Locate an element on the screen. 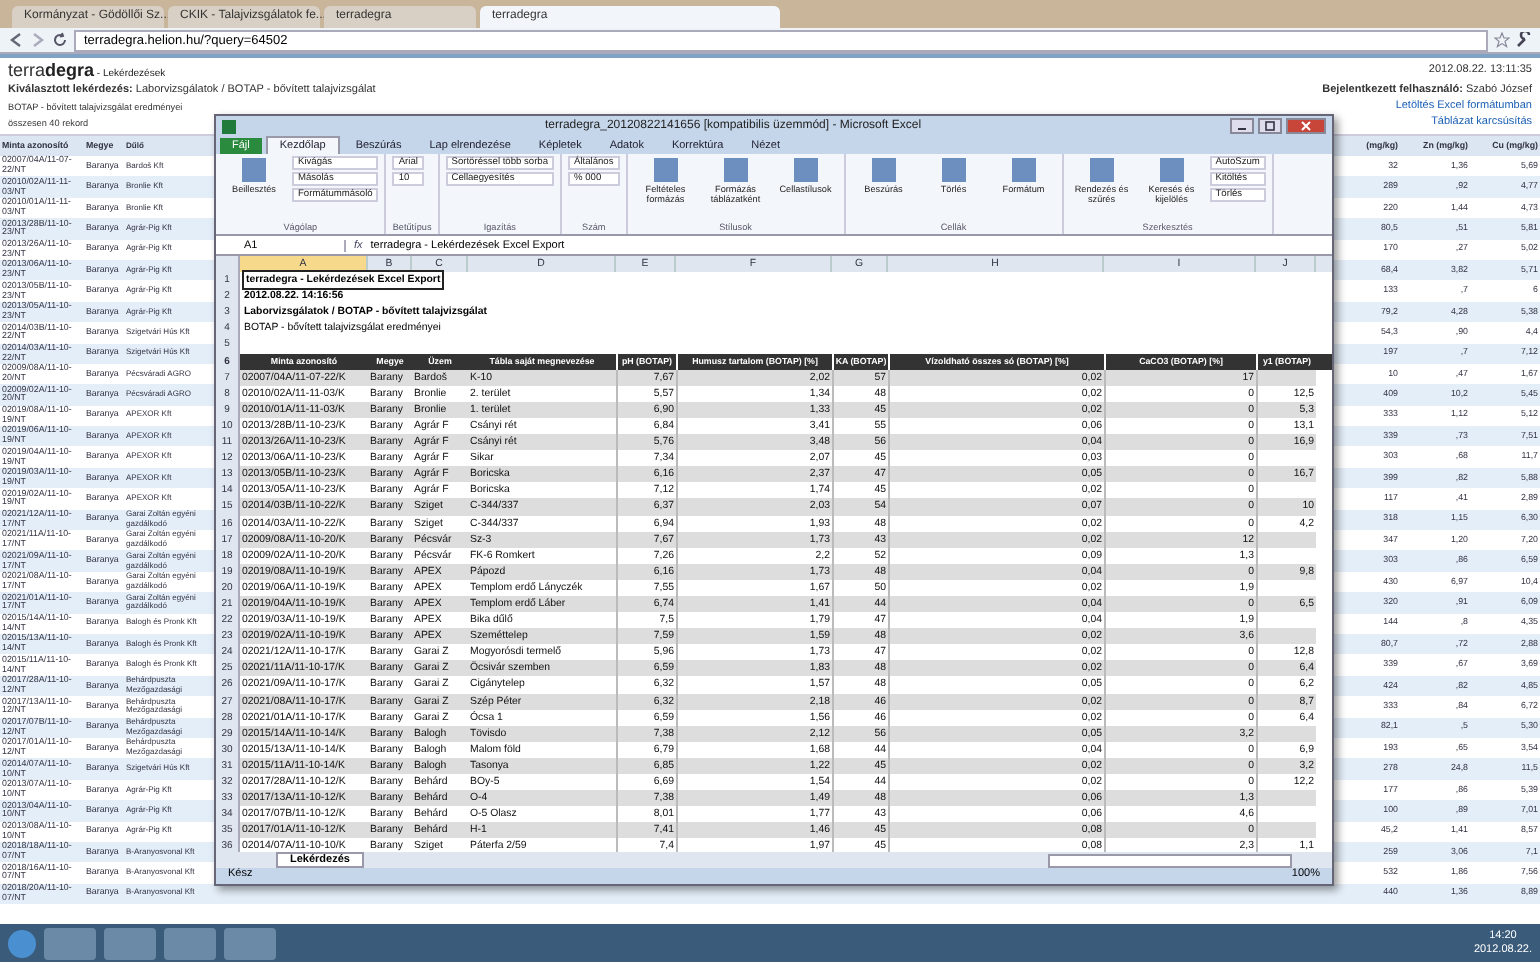 Image resolution: width=1540 pixels, height=962 pixels. minimize-icon is located at coordinates (1242, 126).